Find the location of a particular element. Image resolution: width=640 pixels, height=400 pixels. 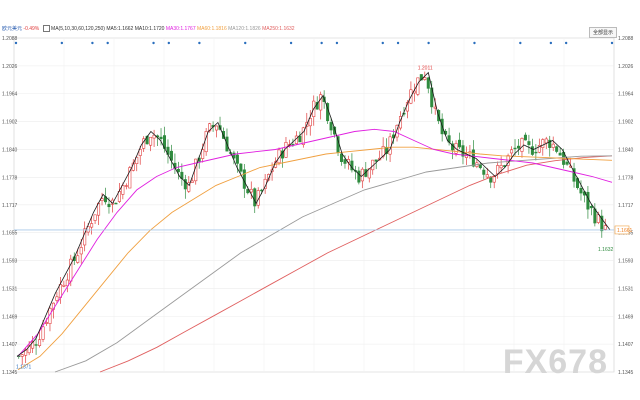

ma5-value-label: MA5:1.1662 is located at coordinates (120, 29).